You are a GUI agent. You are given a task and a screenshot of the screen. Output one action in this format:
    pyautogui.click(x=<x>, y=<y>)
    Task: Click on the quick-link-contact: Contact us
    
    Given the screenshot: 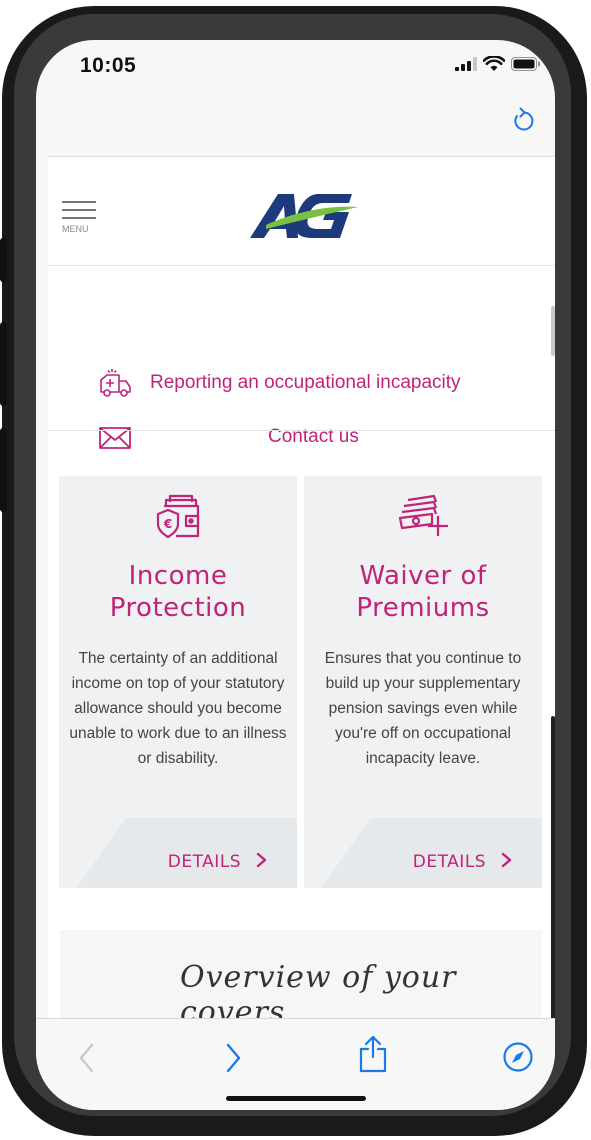 What is the action you would take?
    pyautogui.click(x=301, y=441)
    